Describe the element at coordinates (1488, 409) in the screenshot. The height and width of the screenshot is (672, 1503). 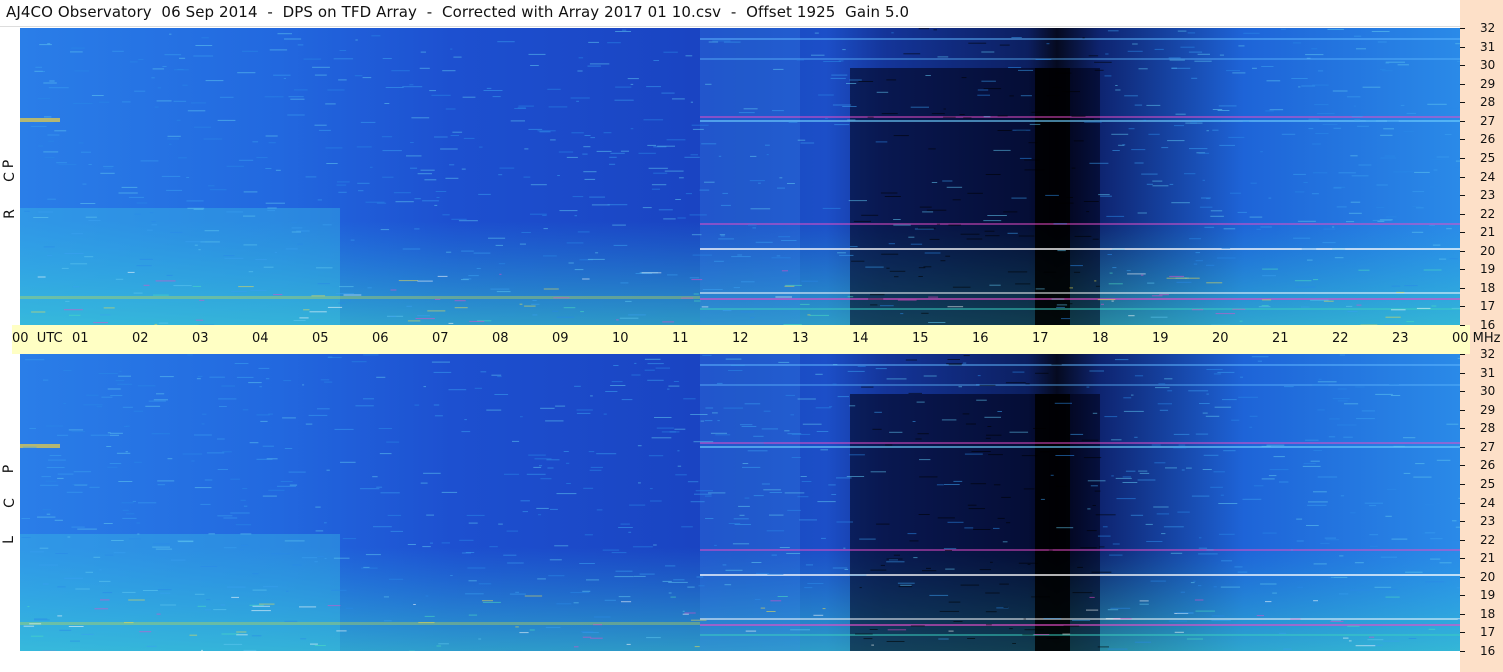
I see `mhz-tick-label: 29` at that location.